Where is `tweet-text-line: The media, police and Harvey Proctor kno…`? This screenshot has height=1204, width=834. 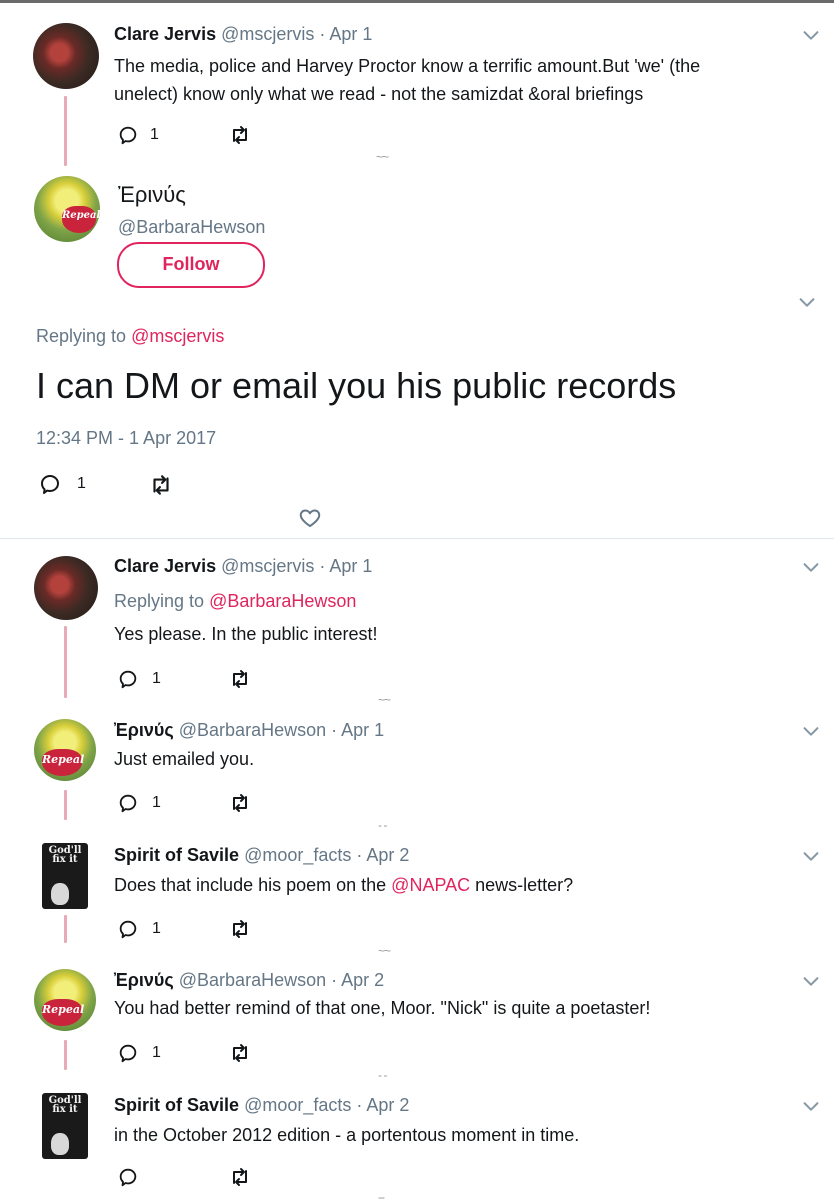
tweet-text-line: The media, police and Harvey Proctor kno… is located at coordinates (407, 66).